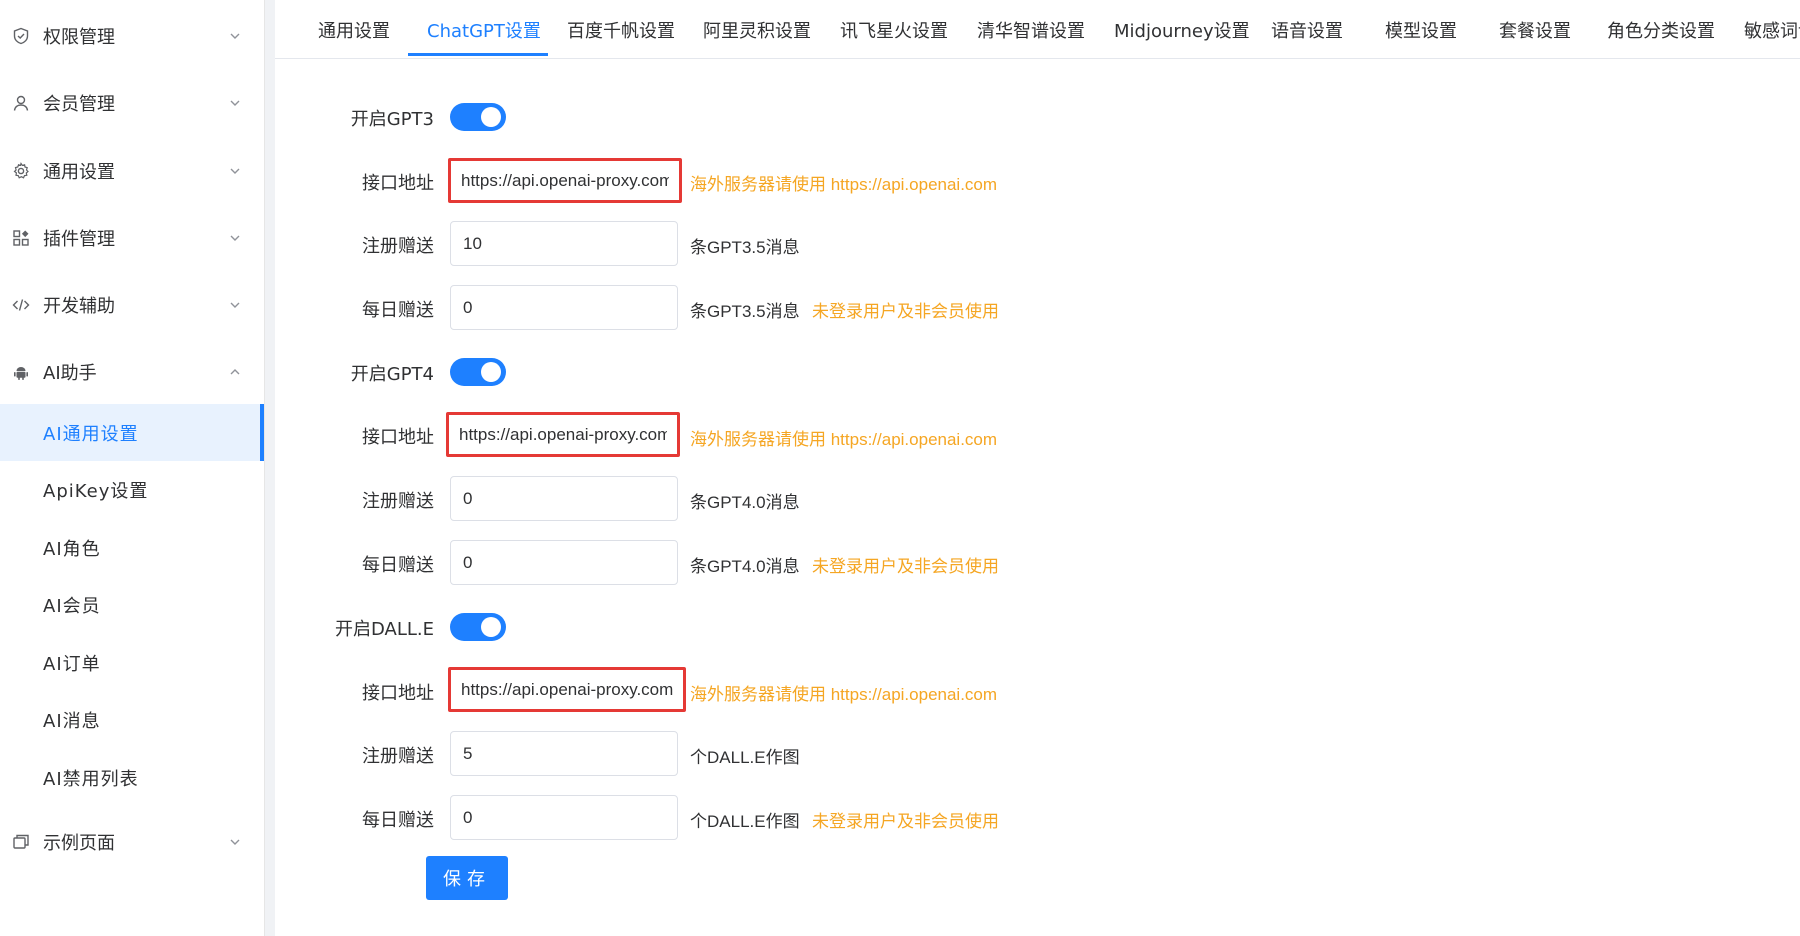 The image size is (1800, 936). What do you see at coordinates (398, 501) in the screenshot?
I see `gpt4-register-label: 注册赠送` at bounding box center [398, 501].